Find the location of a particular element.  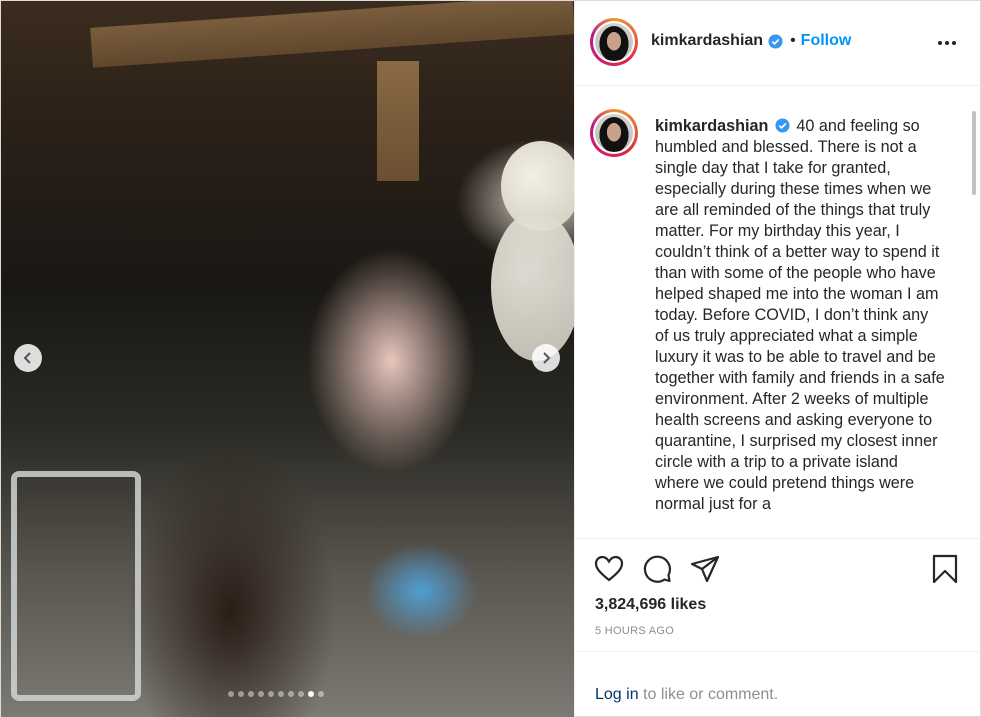

more-horizontal-icon is located at coordinates (947, 43).